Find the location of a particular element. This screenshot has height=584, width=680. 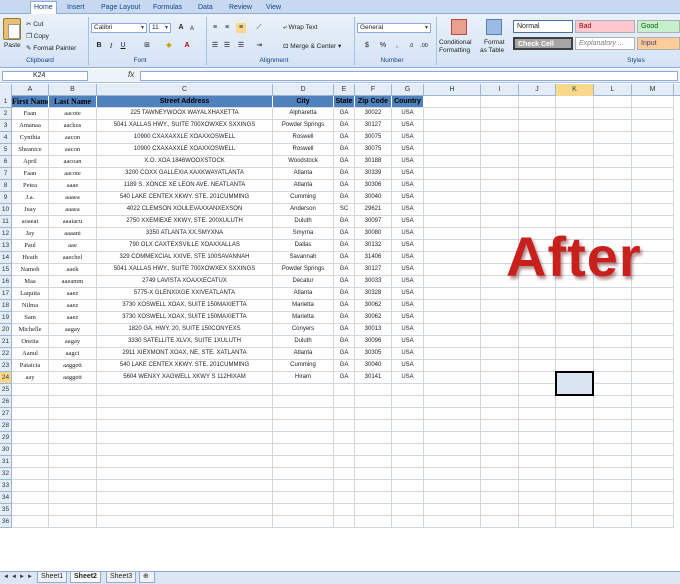

table-header-cell: Street Address is located at coordinates (185, 102).